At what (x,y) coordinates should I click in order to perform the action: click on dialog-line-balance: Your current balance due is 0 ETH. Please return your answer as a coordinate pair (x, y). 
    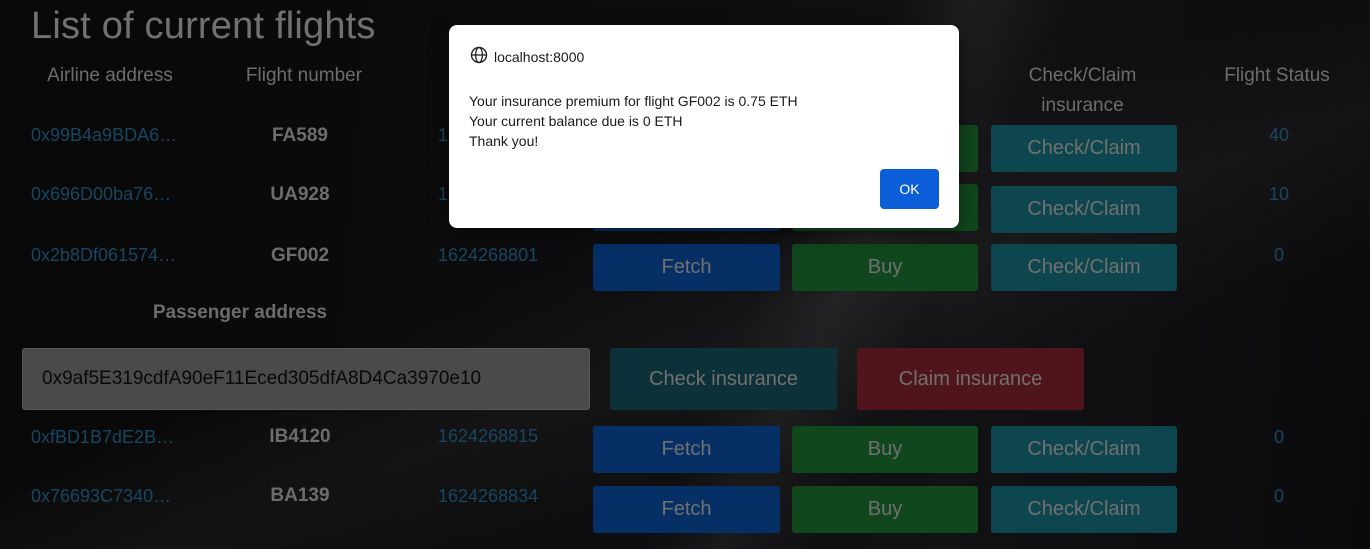
    Looking at the image, I should click on (576, 121).